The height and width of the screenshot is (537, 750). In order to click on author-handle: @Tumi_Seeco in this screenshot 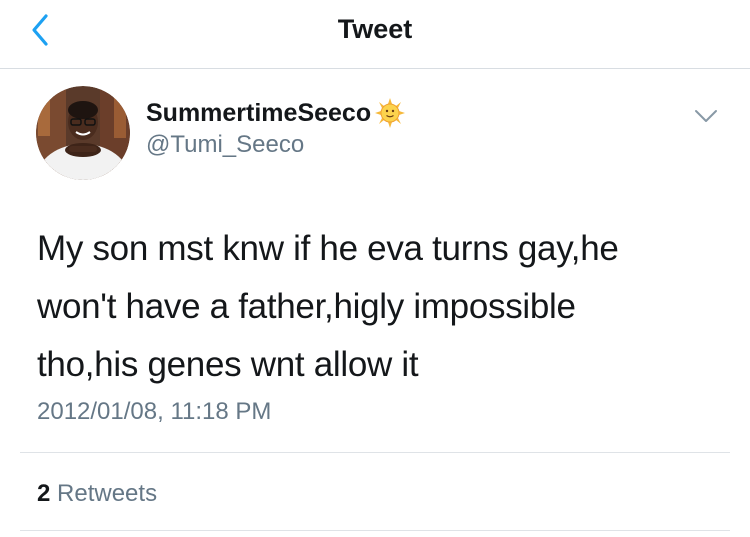, I will do `click(225, 145)`.